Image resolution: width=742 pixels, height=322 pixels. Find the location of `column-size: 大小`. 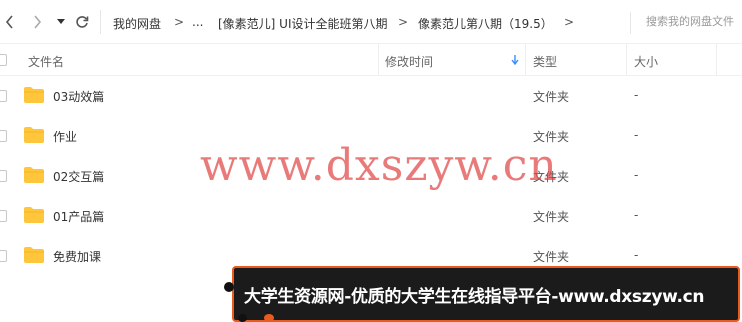

column-size: 大小 is located at coordinates (646, 61).